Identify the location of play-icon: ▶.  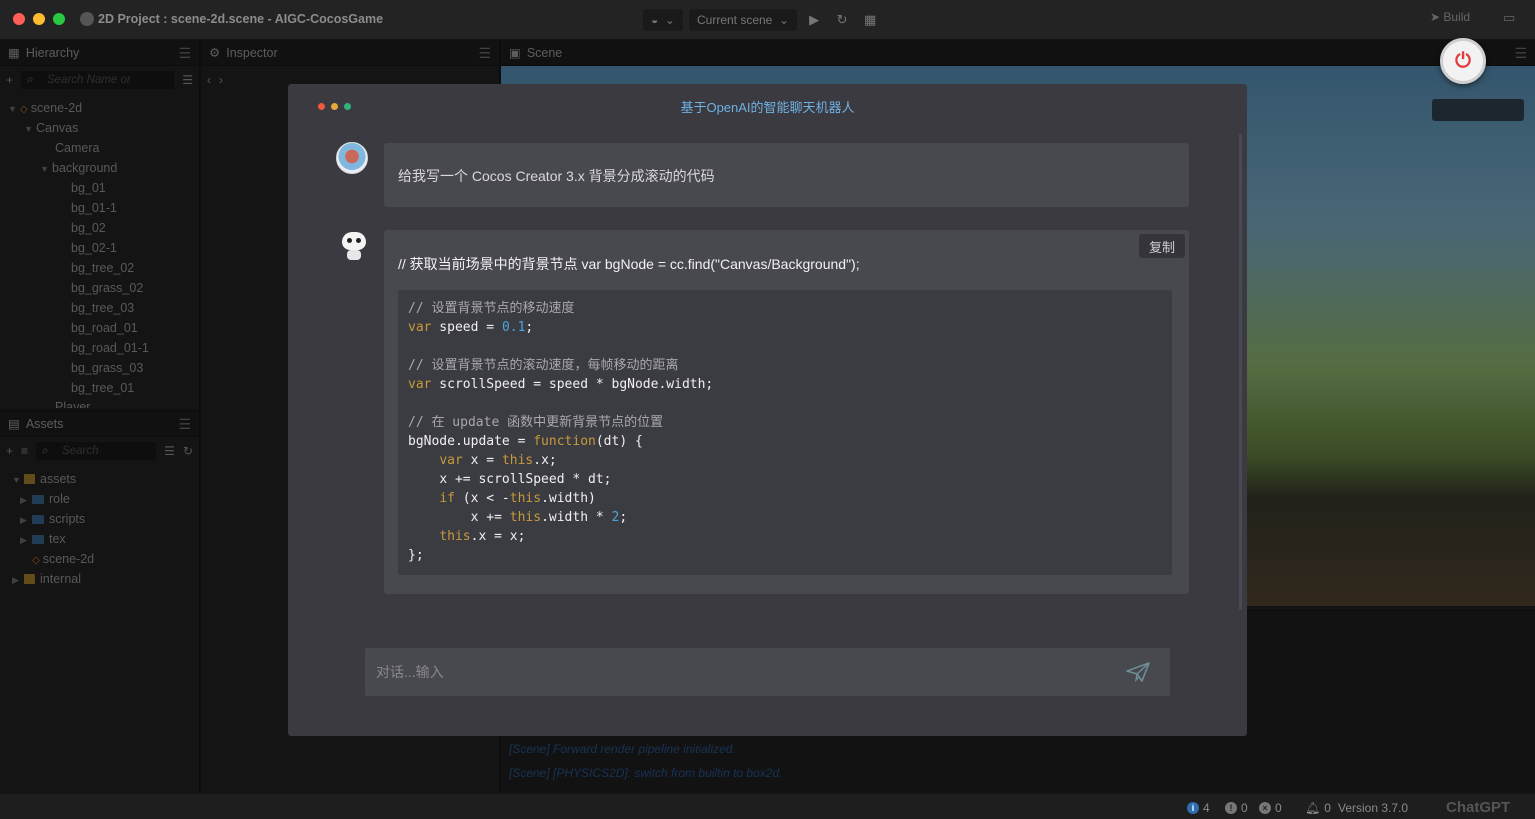
(814, 19).